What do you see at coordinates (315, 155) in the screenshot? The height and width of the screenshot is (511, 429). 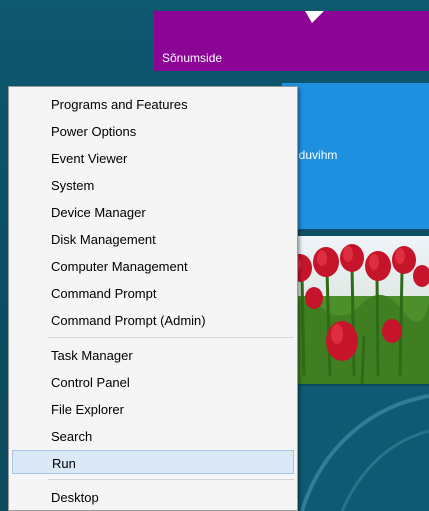 I see `weather-tile-line2: uduvihm` at bounding box center [315, 155].